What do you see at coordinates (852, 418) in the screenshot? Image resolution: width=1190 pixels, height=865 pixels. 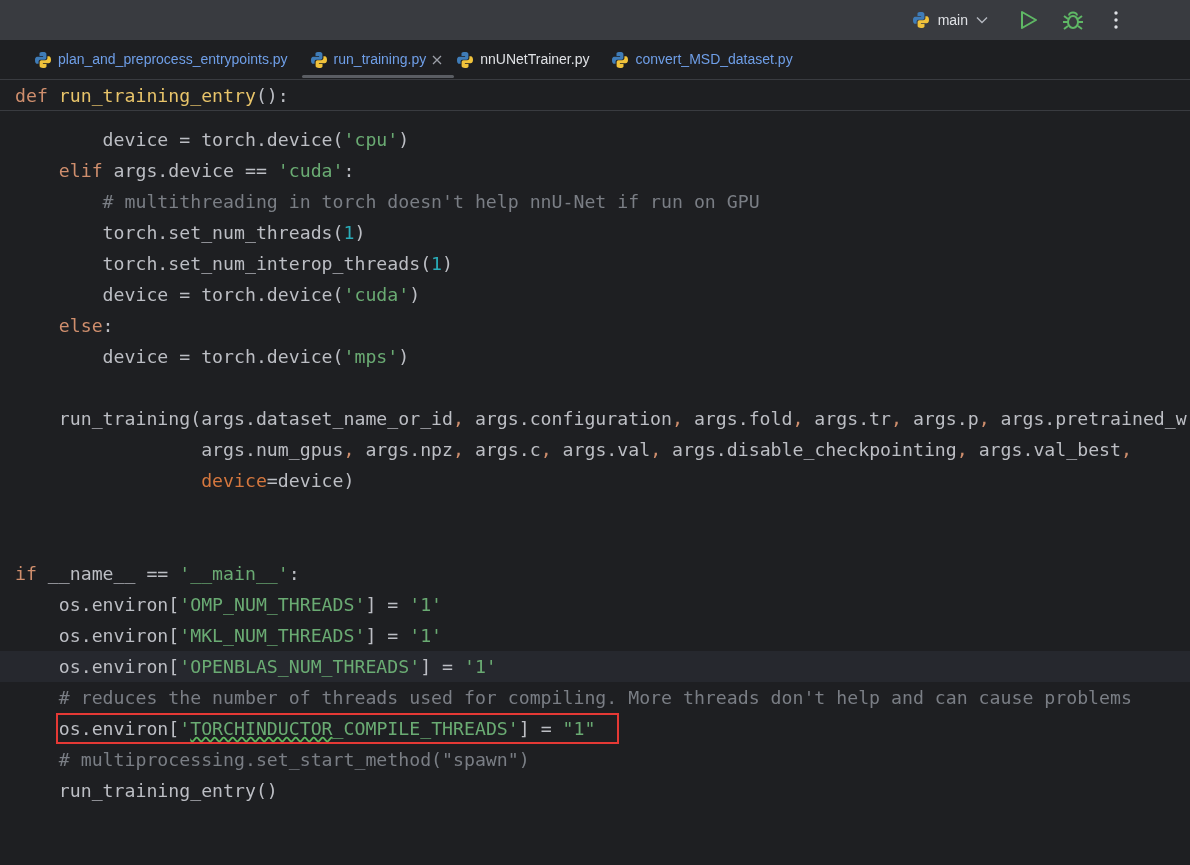 I see `code-token: args.tr` at bounding box center [852, 418].